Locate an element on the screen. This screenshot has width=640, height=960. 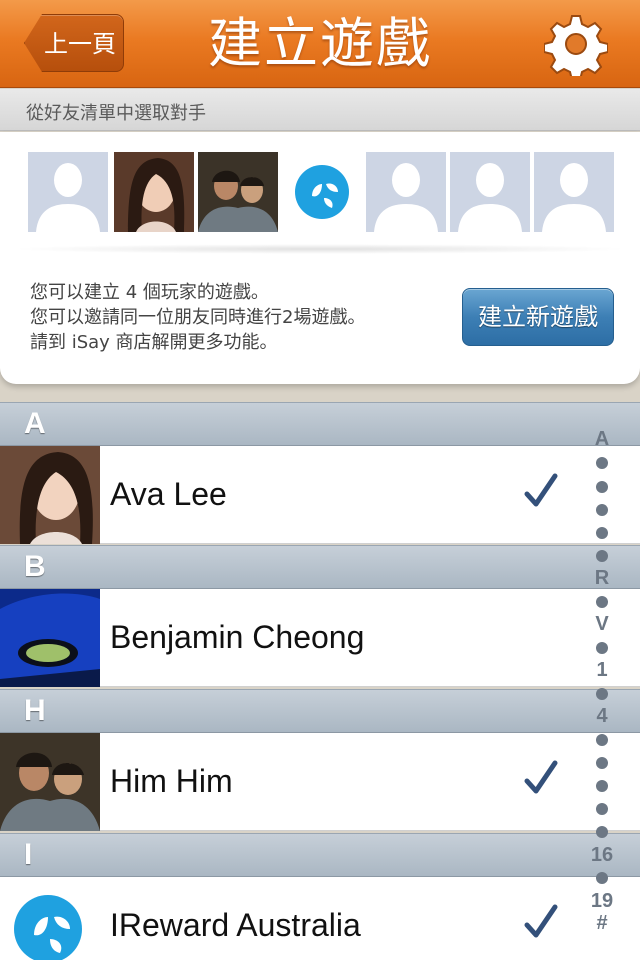
card-divider is located at coordinates (320, 249).